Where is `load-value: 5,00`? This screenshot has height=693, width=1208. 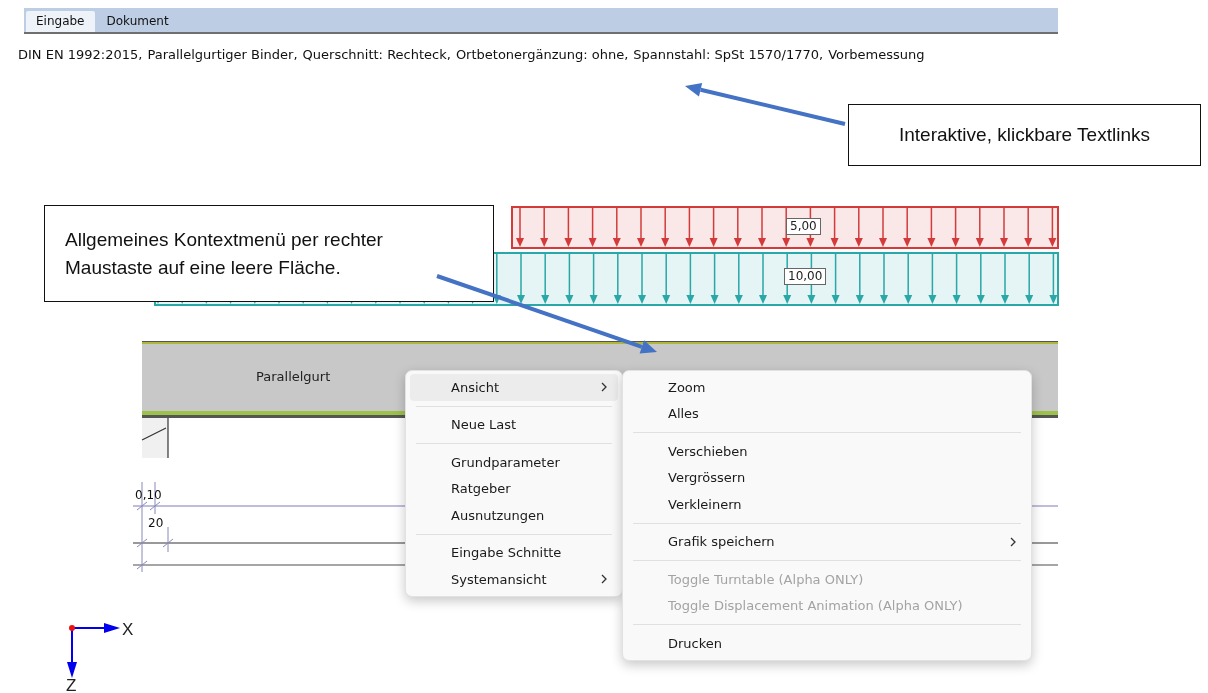 load-value: 5,00 is located at coordinates (803, 226).